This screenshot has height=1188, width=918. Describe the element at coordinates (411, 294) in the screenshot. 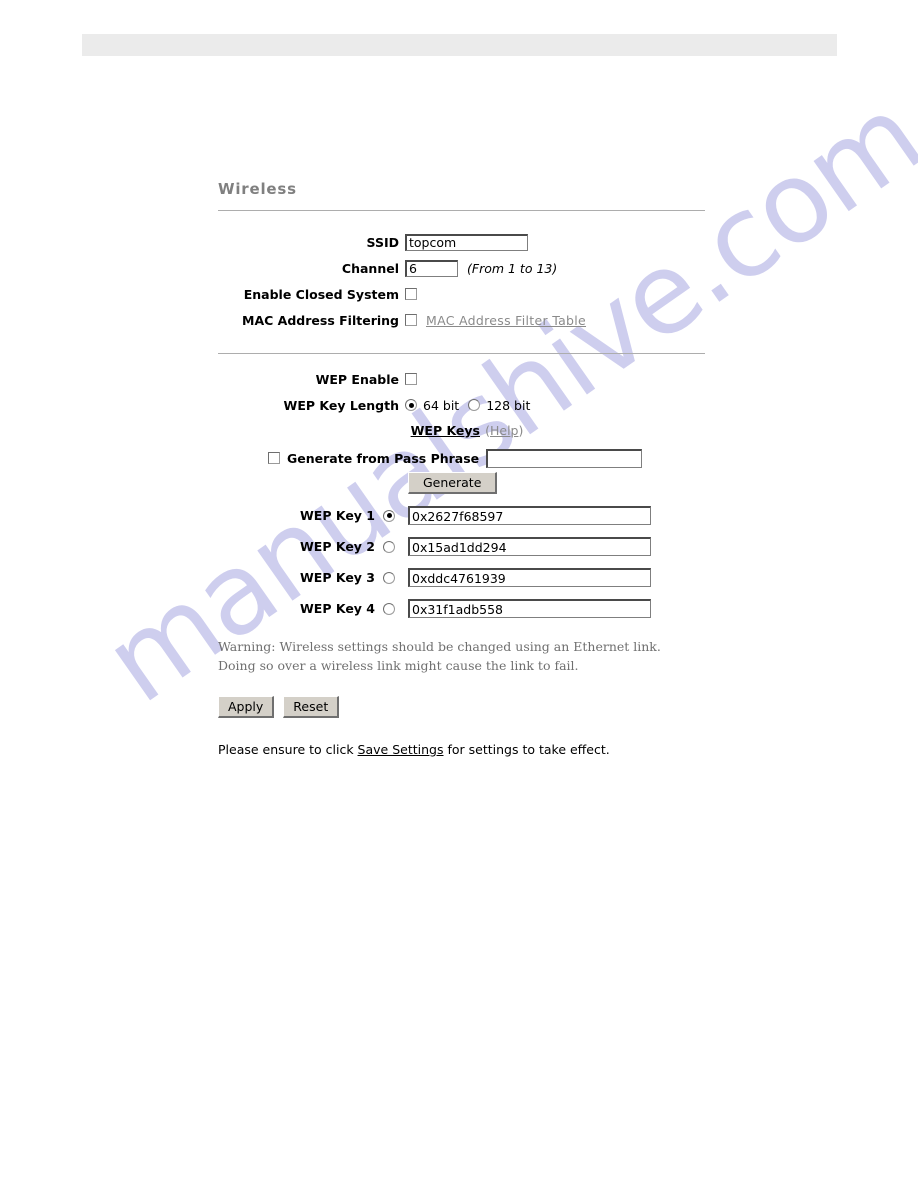

I see `closed-system-checkbox` at that location.